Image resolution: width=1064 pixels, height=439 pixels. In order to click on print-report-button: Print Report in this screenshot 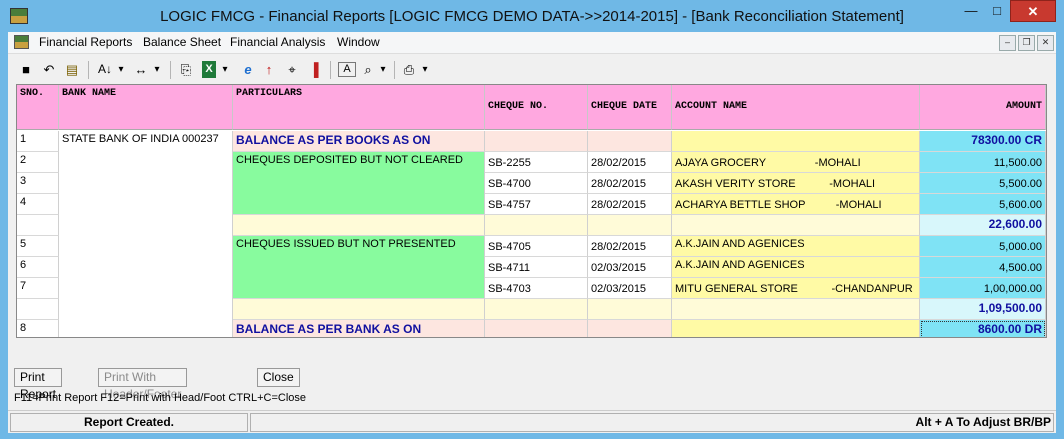, I will do `click(38, 384)`.